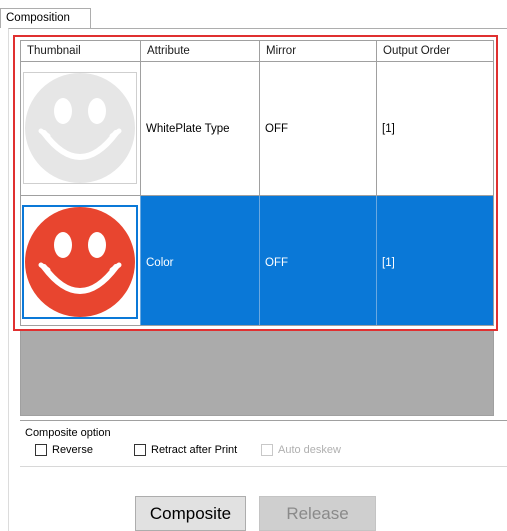 The image size is (507, 531). What do you see at coordinates (267, 450) in the screenshot?
I see `deskew-checkbox-box` at bounding box center [267, 450].